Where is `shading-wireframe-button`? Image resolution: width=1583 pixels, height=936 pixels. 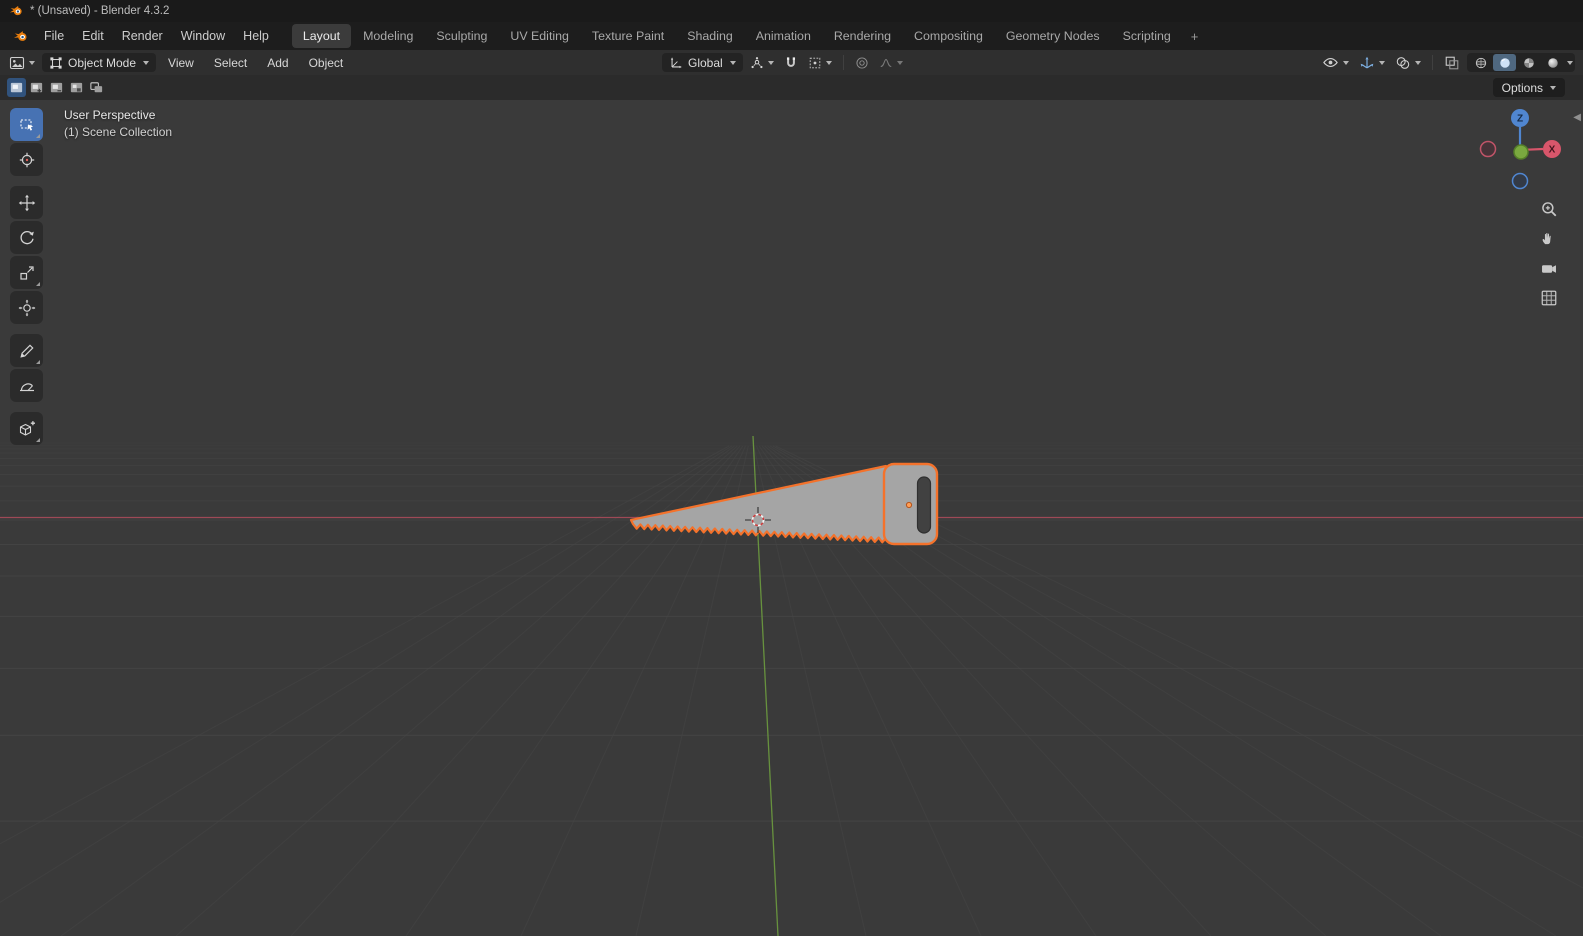 shading-wireframe-button is located at coordinates (1480, 62).